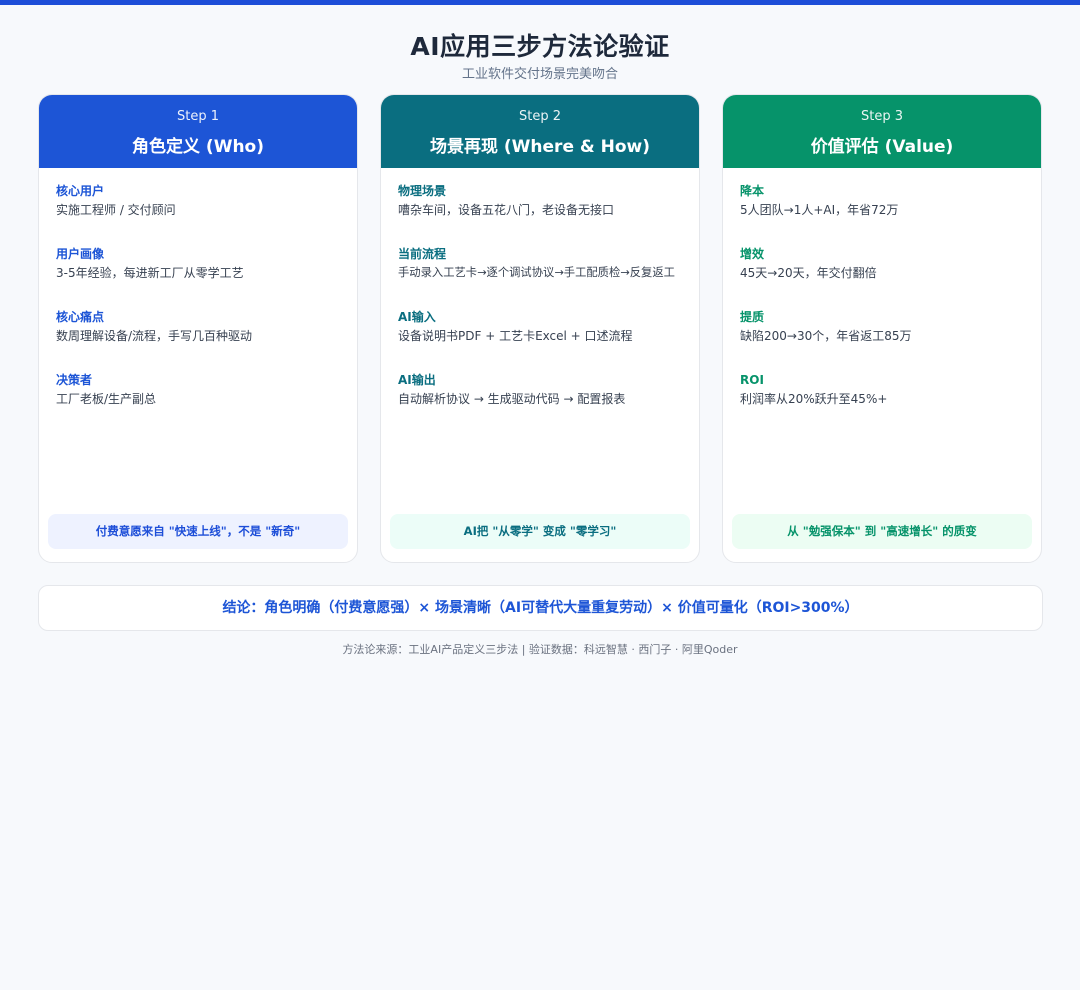 The width and height of the screenshot is (1080, 990). Describe the element at coordinates (106, 399) in the screenshot. I see `item-text: 工厂老板/生产副总` at that location.